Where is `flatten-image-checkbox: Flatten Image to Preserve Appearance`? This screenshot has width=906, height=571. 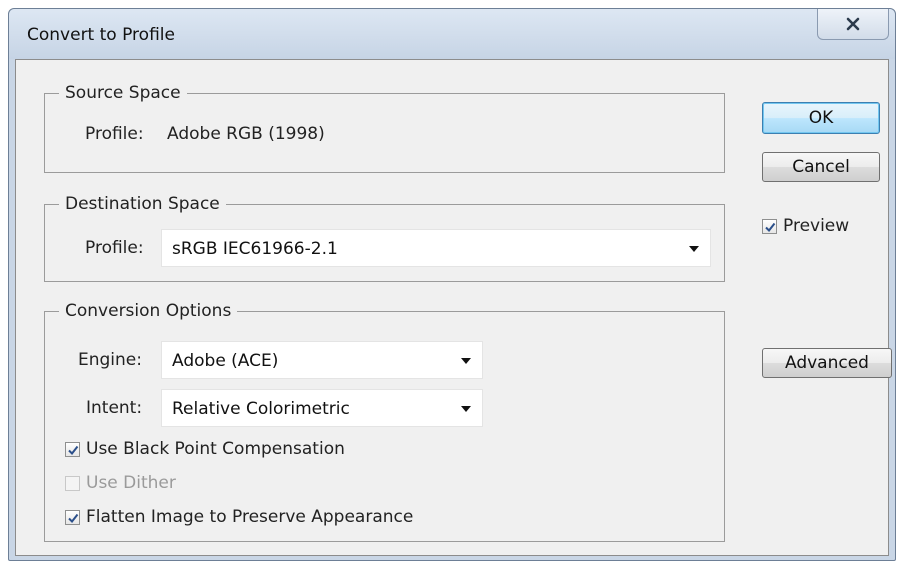
flatten-image-checkbox: Flatten Image to Preserve Appearance is located at coordinates (239, 517).